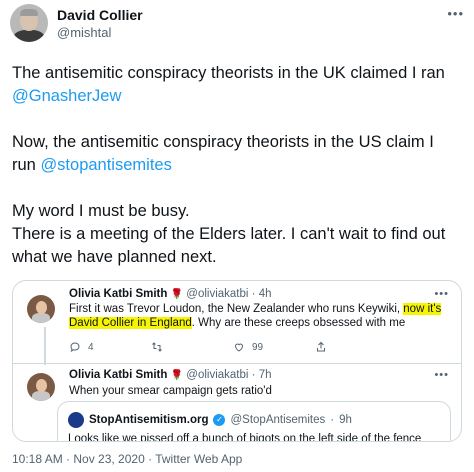 The width and height of the screenshot is (474, 472). I want to click on retweet-button, so click(157, 347).